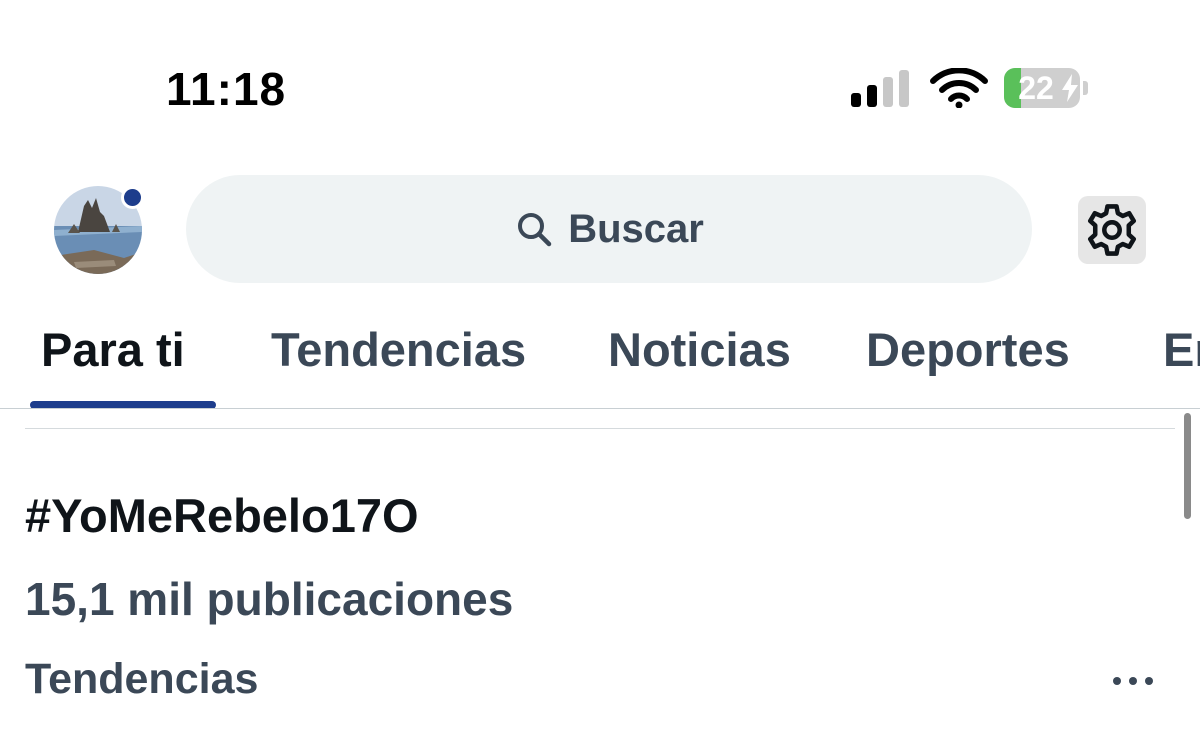 This screenshot has height=751, width=1200. What do you see at coordinates (113, 350) in the screenshot?
I see `tab-para-ti: Para ti` at bounding box center [113, 350].